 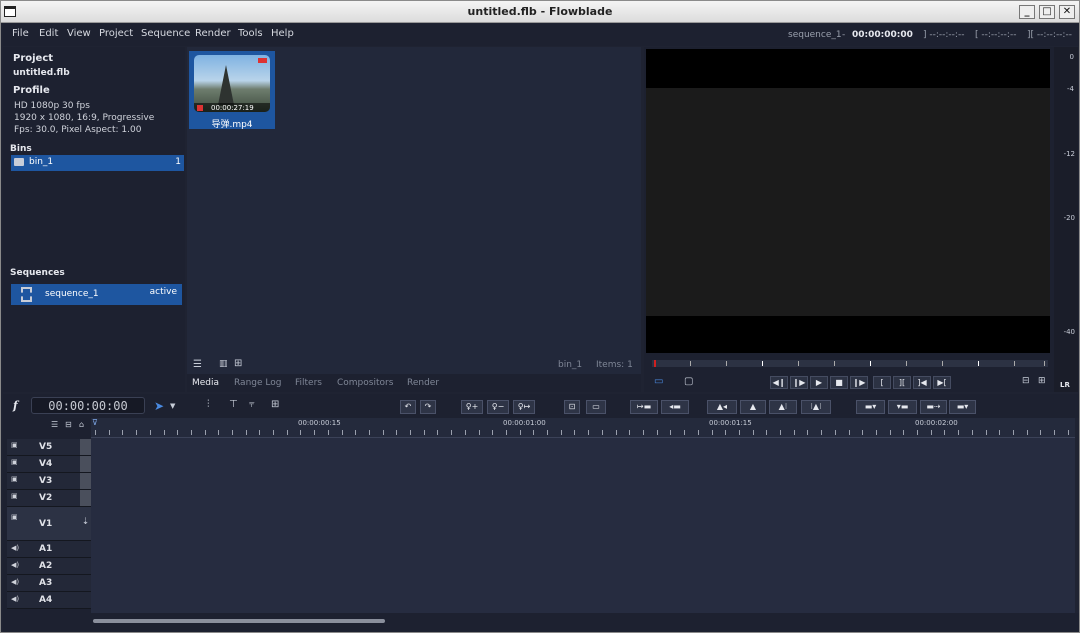 I want to click on overwrite-range-button: ⁝▲⁝, so click(x=816, y=407).